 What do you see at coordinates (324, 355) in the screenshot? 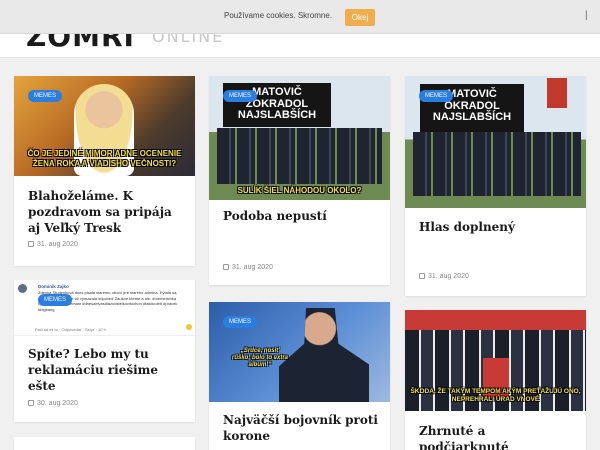
I see `man-figure` at bounding box center [324, 355].